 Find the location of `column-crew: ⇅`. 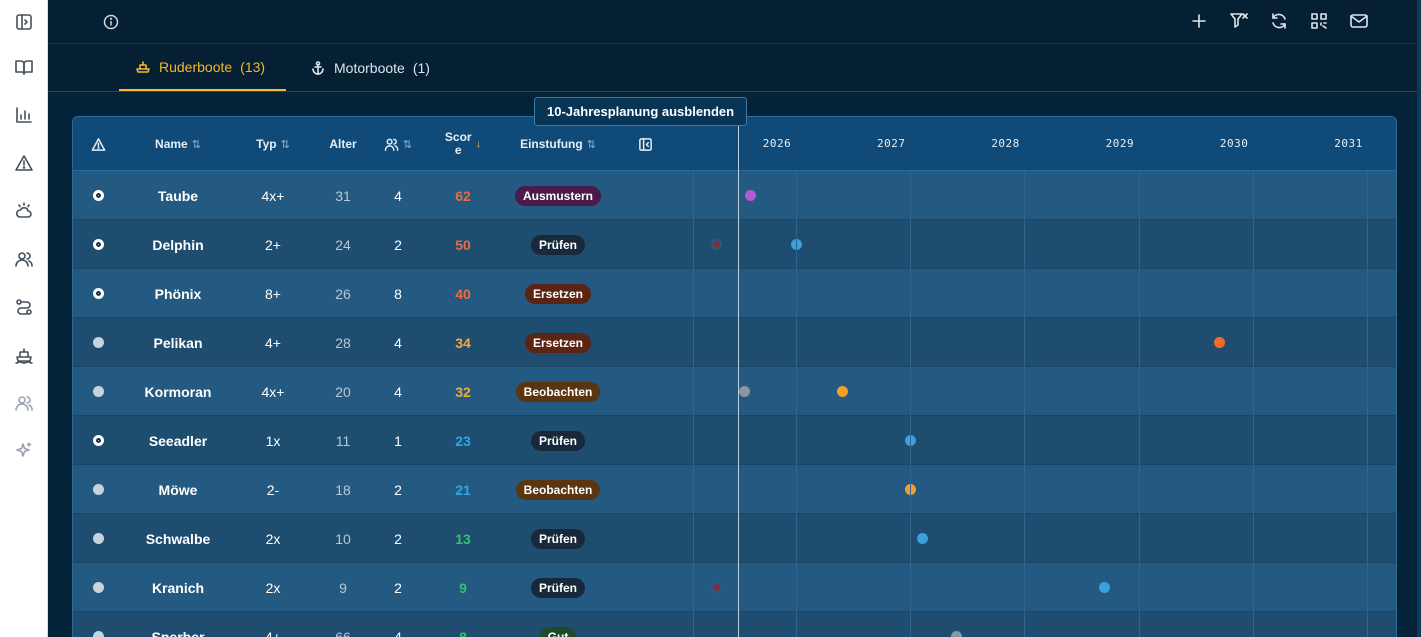

column-crew: ⇅ is located at coordinates (398, 144).